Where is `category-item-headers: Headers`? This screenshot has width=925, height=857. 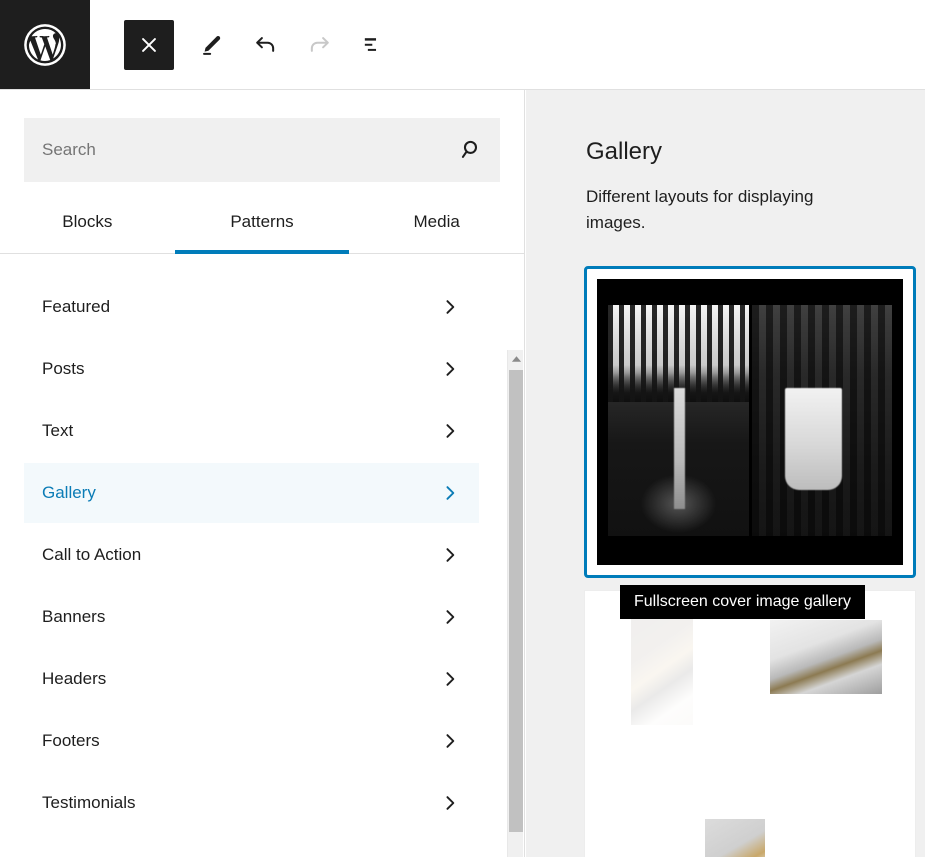
category-item-headers: Headers is located at coordinates (251, 679).